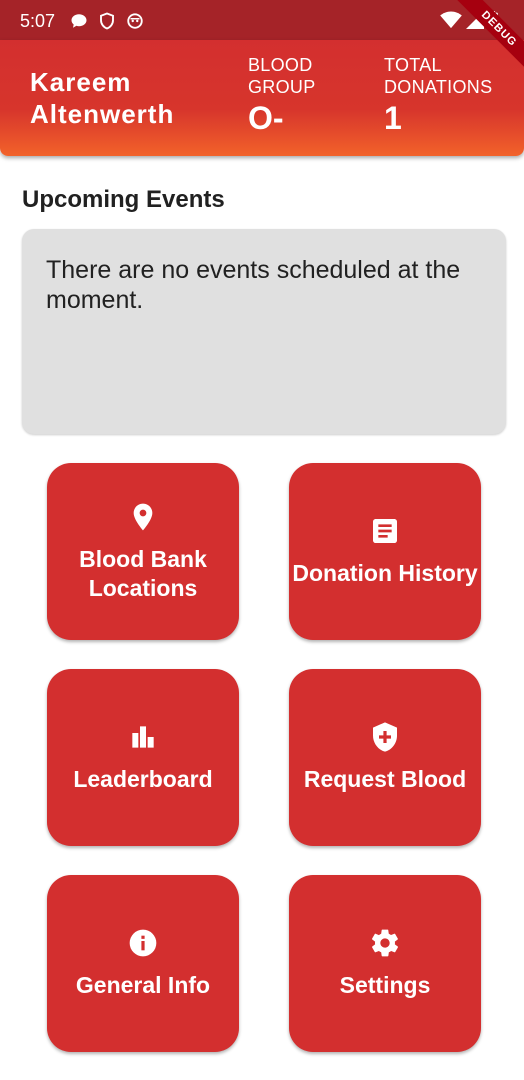  What do you see at coordinates (135, 23) in the screenshot?
I see `robot-face-icon` at bounding box center [135, 23].